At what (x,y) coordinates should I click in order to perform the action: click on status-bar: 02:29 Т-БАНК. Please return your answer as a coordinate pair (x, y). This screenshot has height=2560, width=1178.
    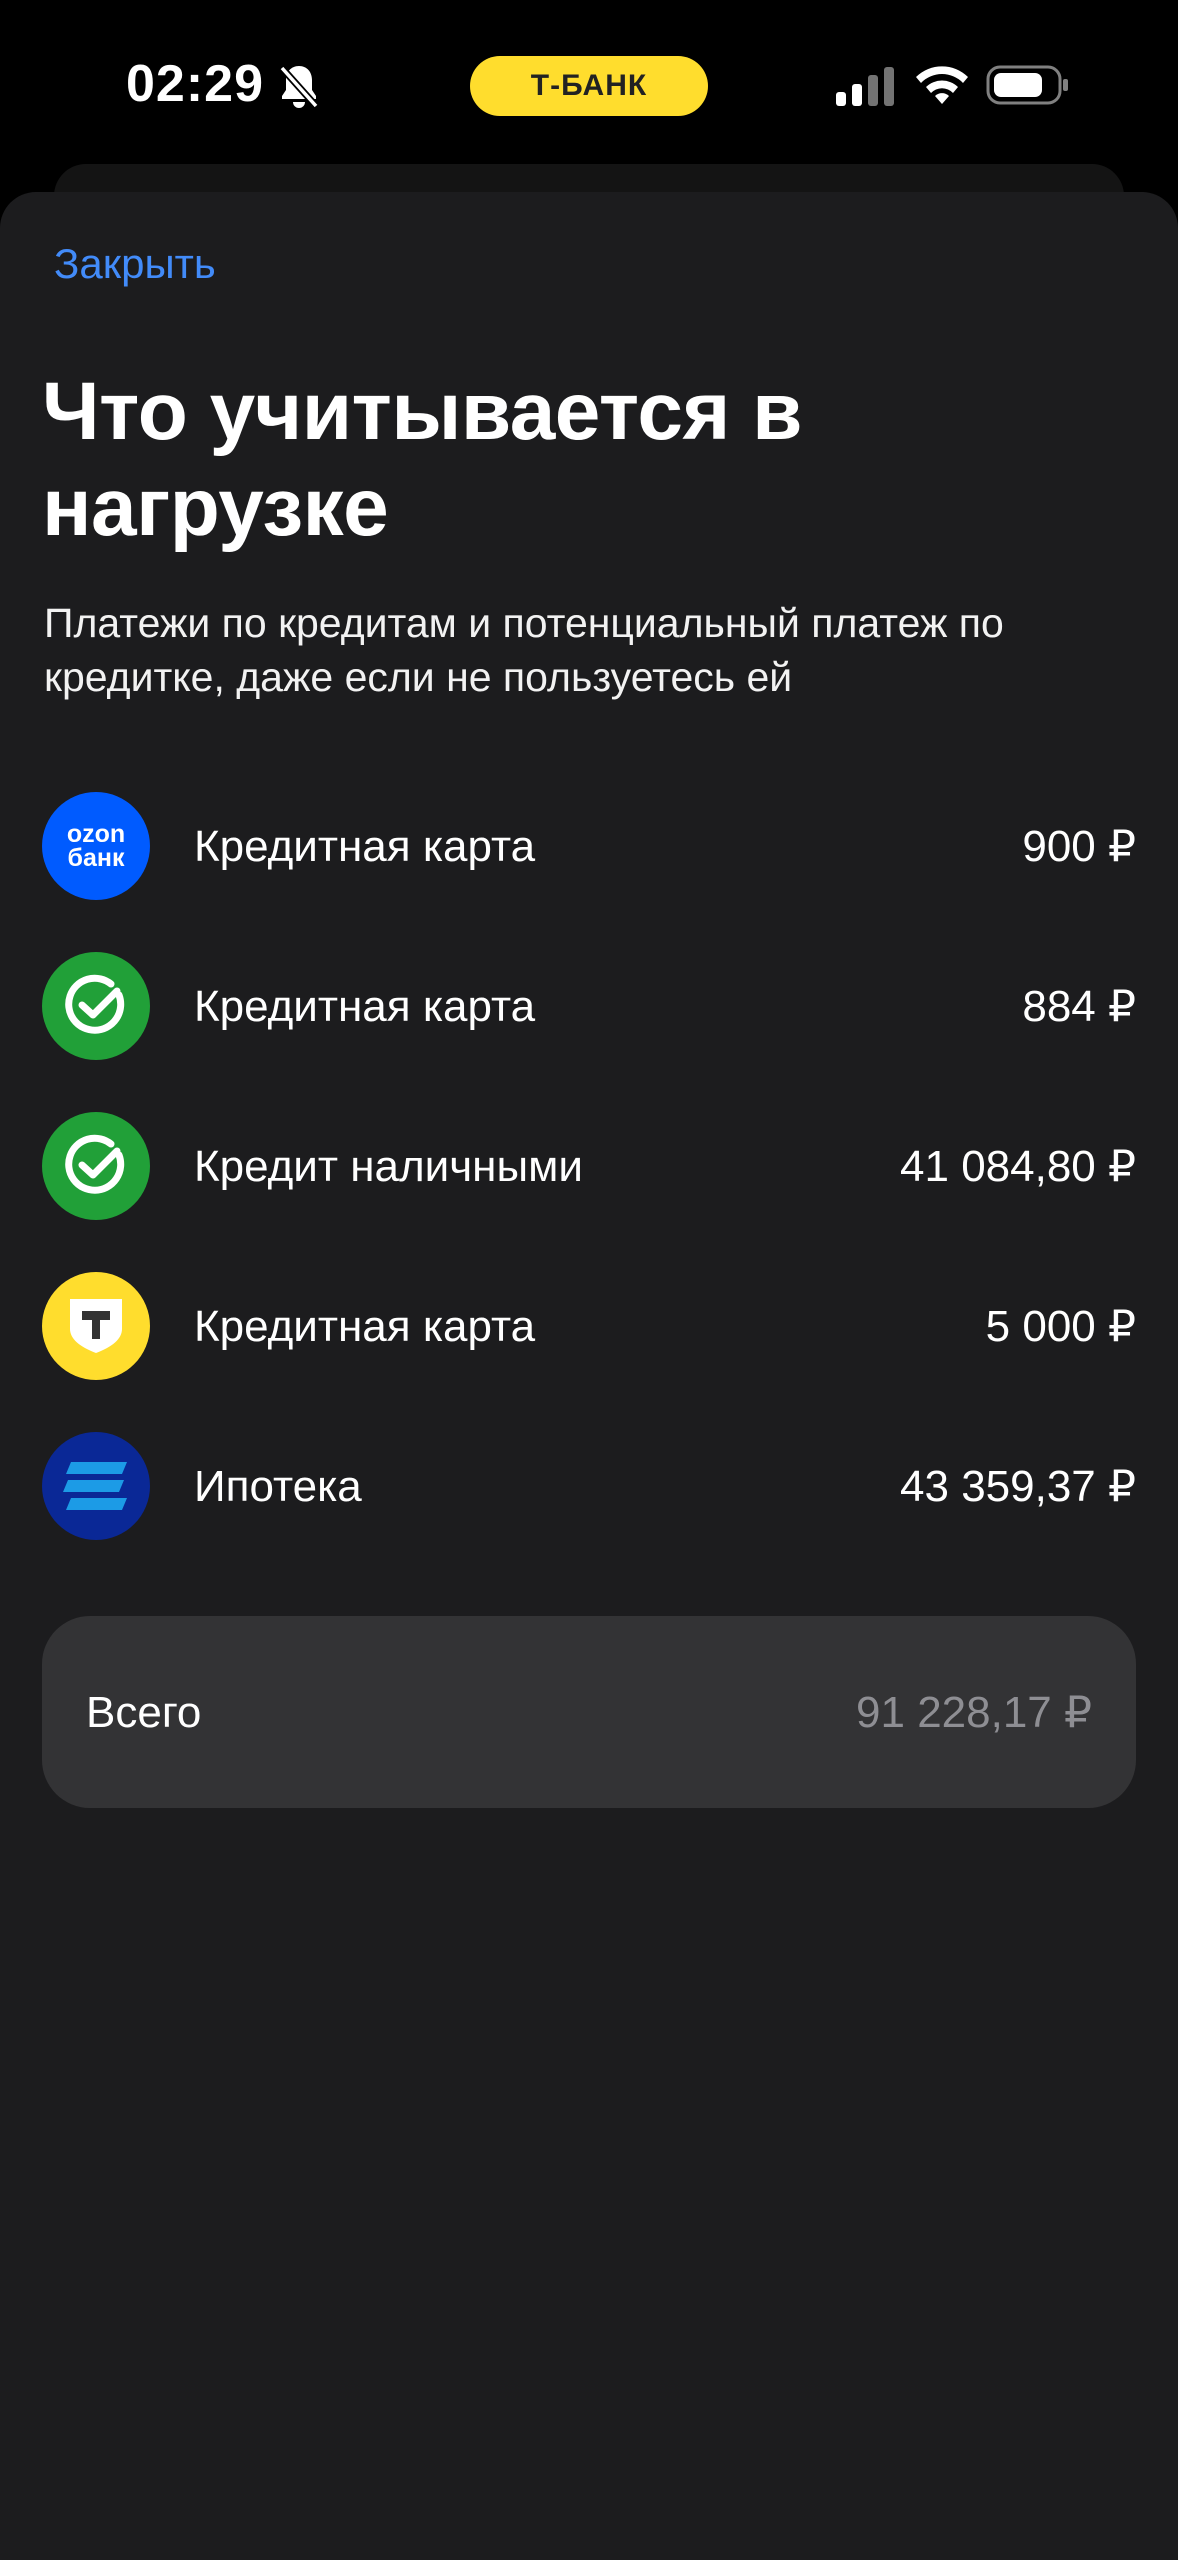
    Looking at the image, I should click on (589, 85).